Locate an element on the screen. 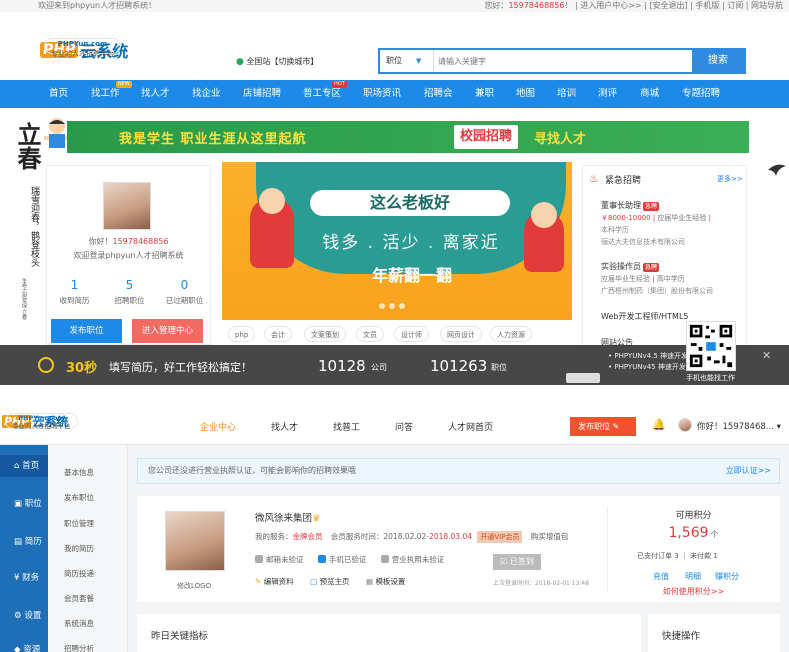 The width and height of the screenshot is (789, 652). user-stats: 1 收到简历 5 招聘职位 0 已过期职位 is located at coordinates (129, 294).